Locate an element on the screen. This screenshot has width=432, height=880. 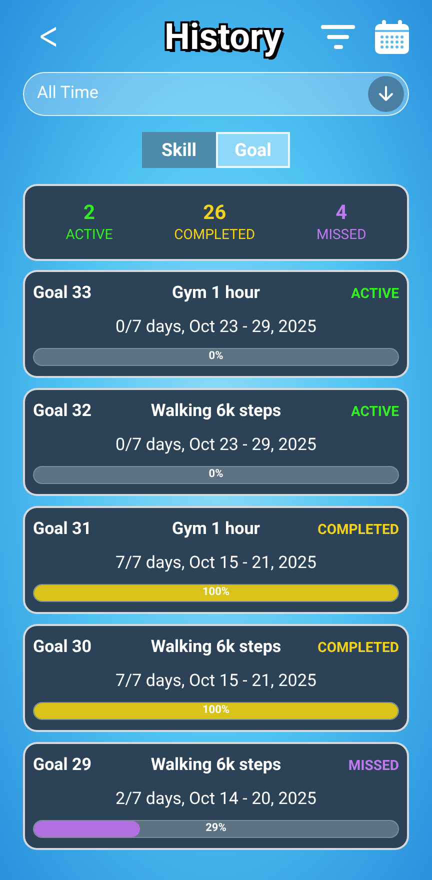
goal-card: Goal 32 Walking 6k steps ACTIVE 0/7 days, Oct 23 - 29, 2025 0% is located at coordinates (216, 442).